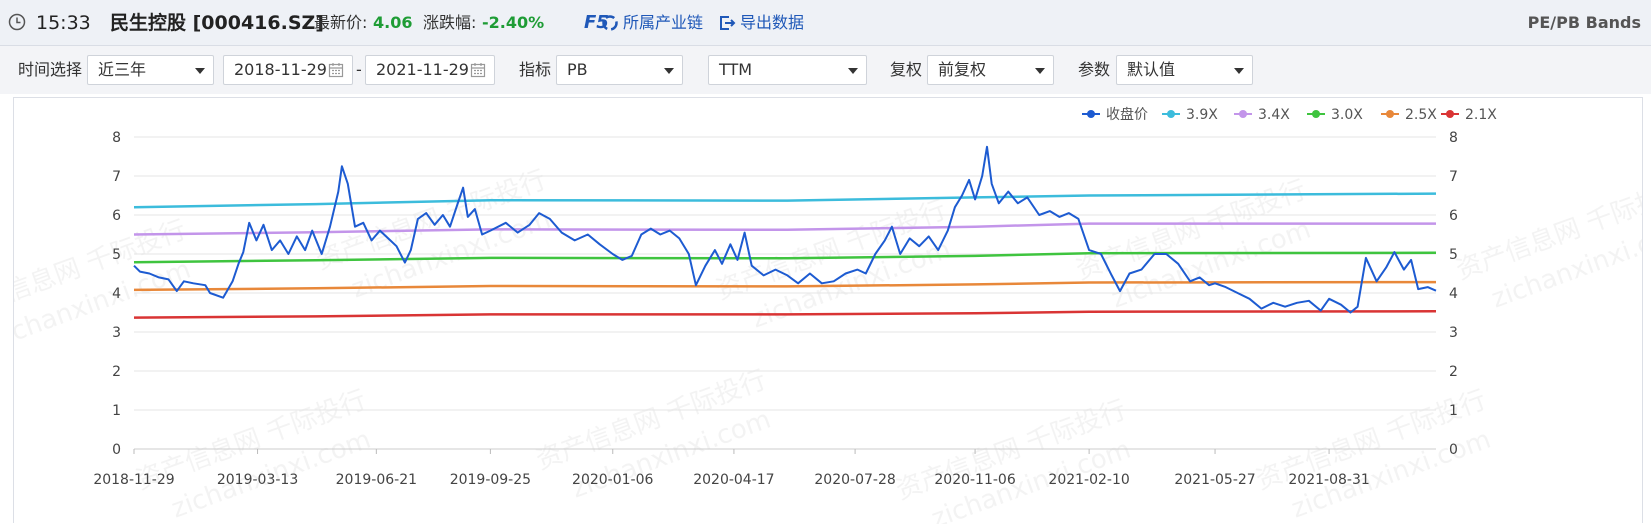 The height and width of the screenshot is (524, 1651). I want to click on param-select: 默认值, so click(1184, 70).